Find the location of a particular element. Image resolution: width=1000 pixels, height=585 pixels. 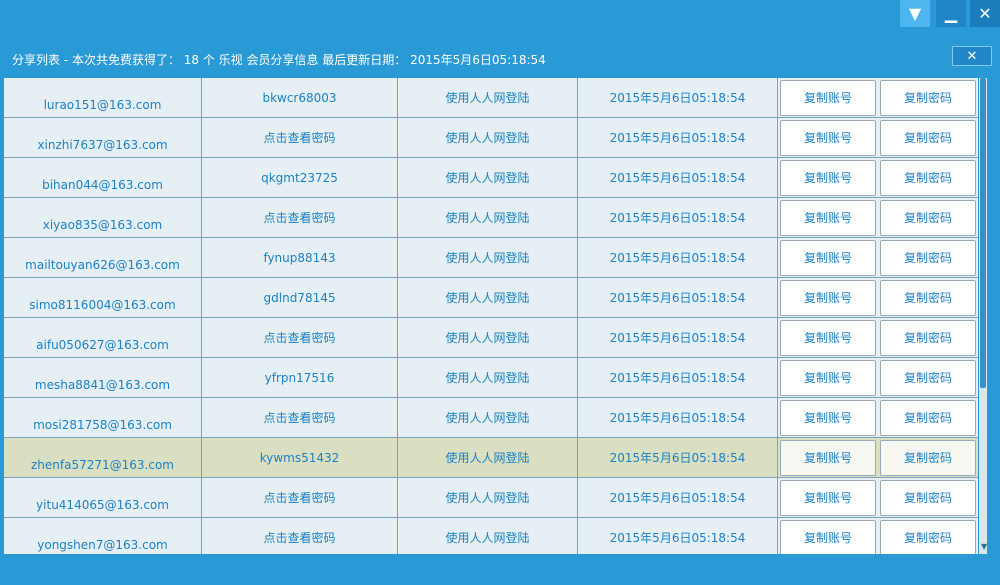

minimize-icon: ▁ is located at coordinates (951, 13).